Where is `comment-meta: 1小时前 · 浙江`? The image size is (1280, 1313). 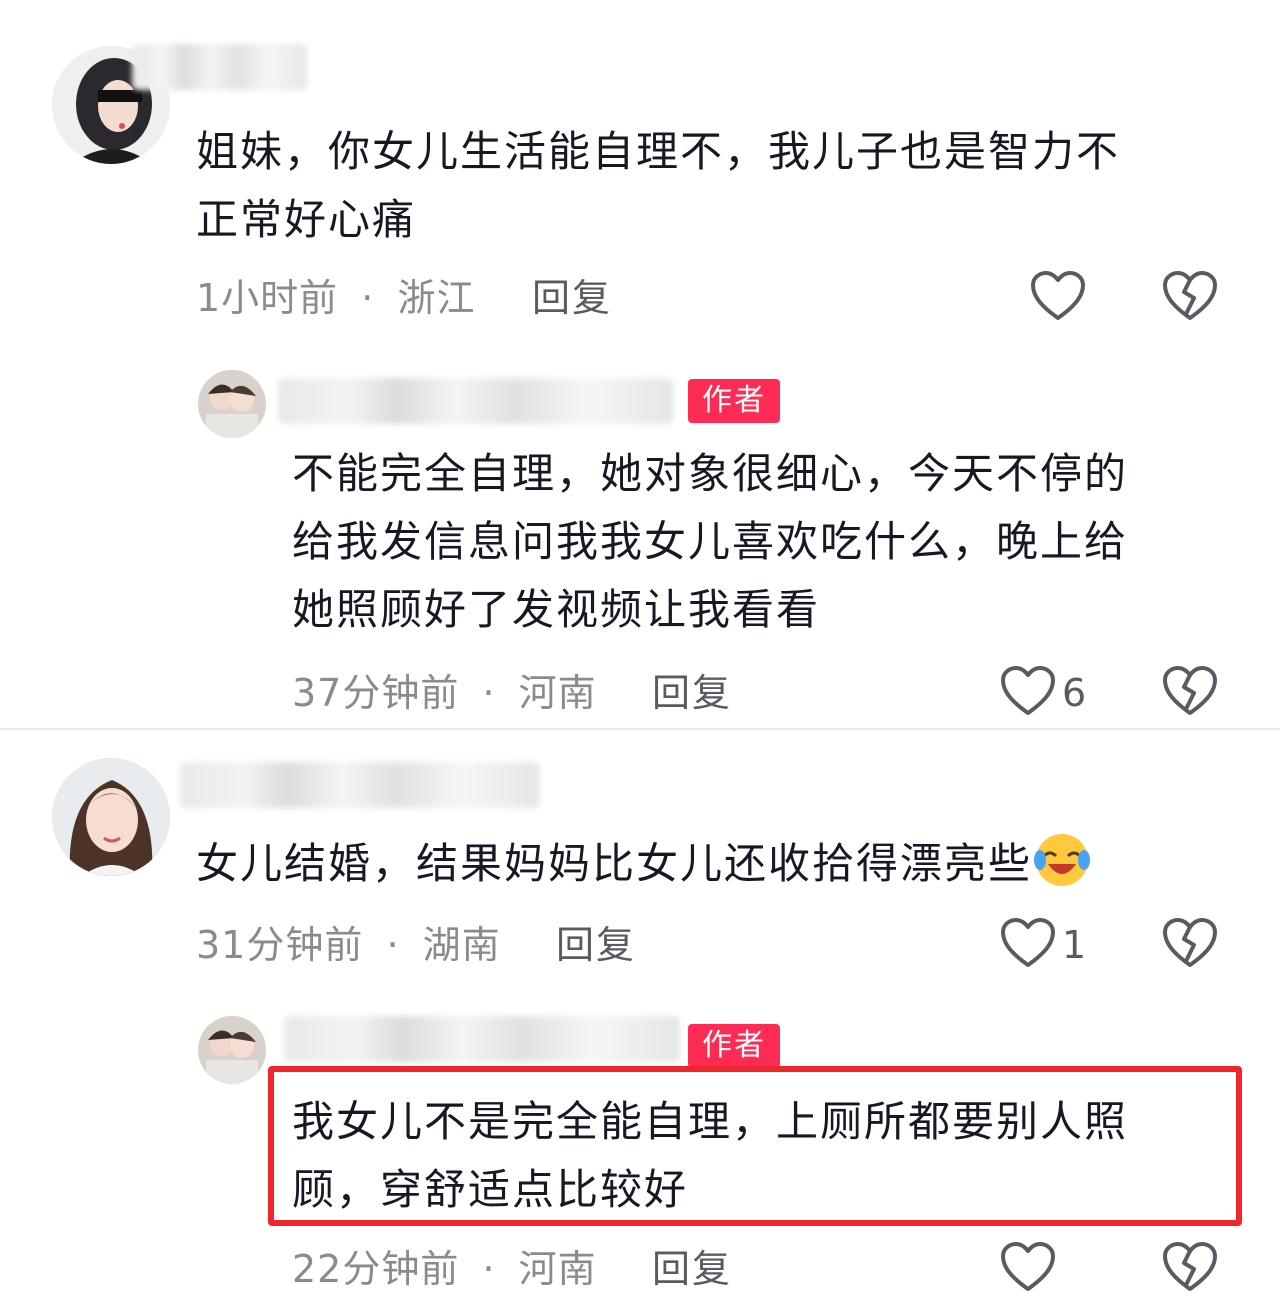
comment-meta: 1小时前 · 浙江 is located at coordinates (335, 298).